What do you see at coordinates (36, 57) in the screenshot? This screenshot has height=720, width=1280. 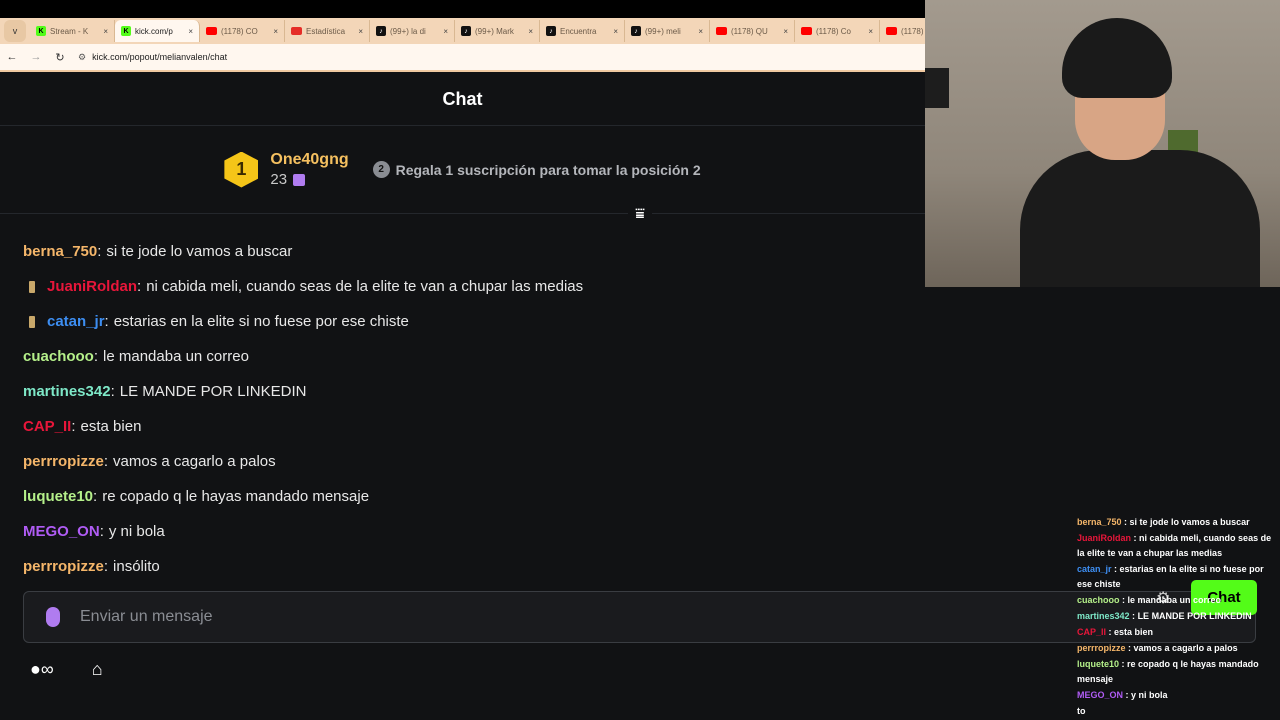 I see `forward-button: →` at bounding box center [36, 57].